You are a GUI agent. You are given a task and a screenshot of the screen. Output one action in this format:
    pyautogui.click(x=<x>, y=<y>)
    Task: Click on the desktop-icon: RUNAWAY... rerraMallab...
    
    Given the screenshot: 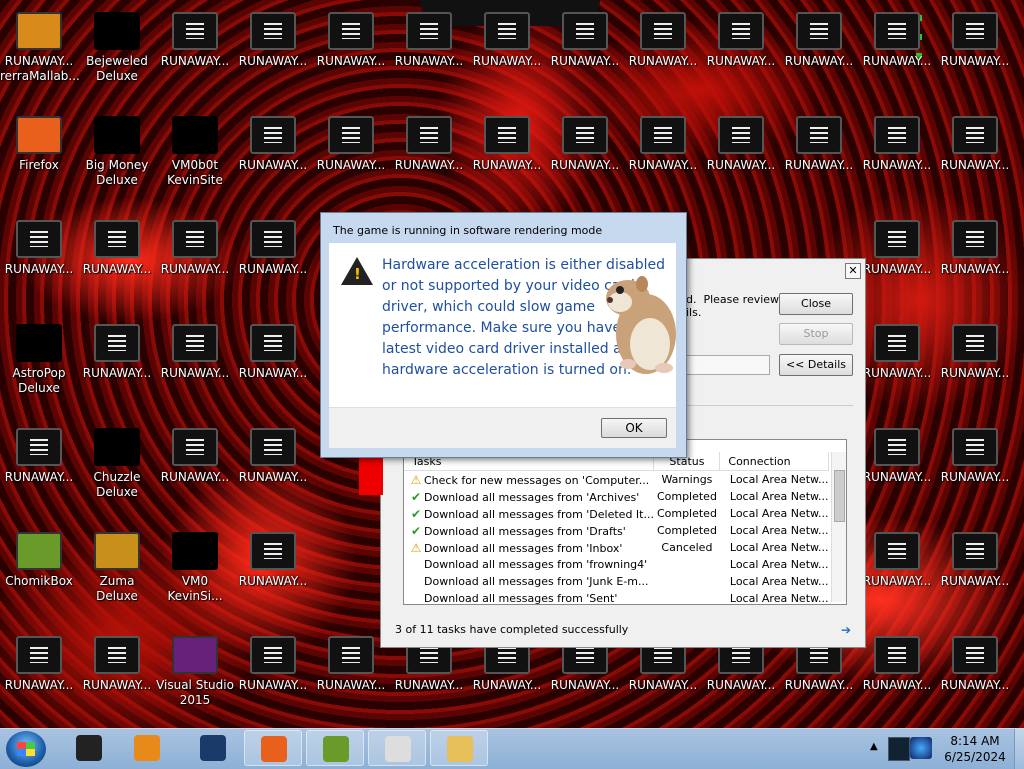 What is the action you would take?
    pyautogui.click(x=40, y=48)
    